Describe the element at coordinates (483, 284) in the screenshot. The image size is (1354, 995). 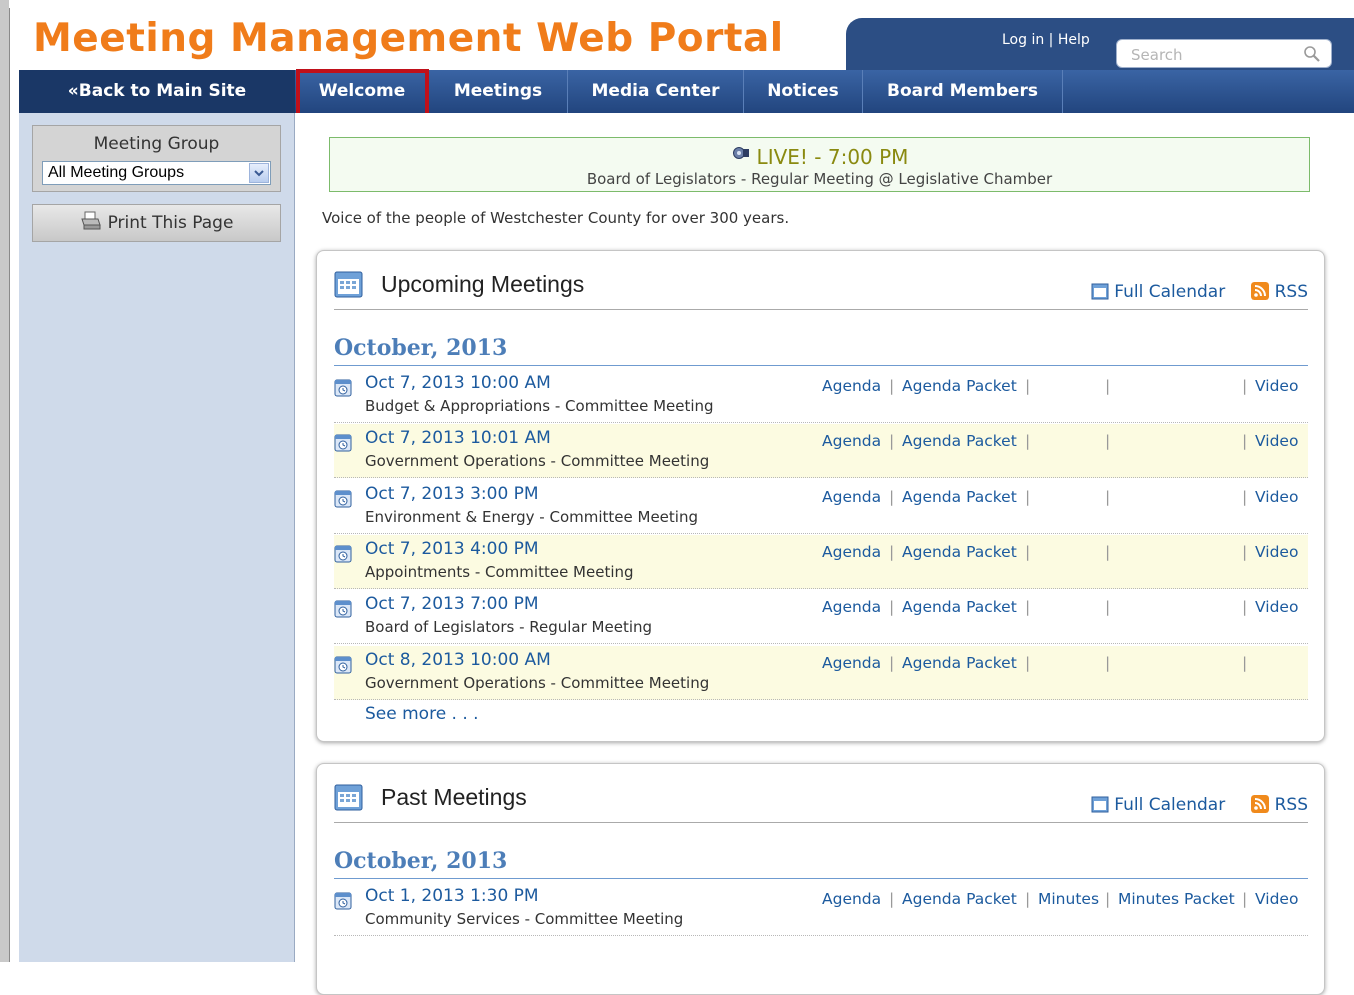
I see `upcoming-meetings-title: Upcoming Meetings` at that location.